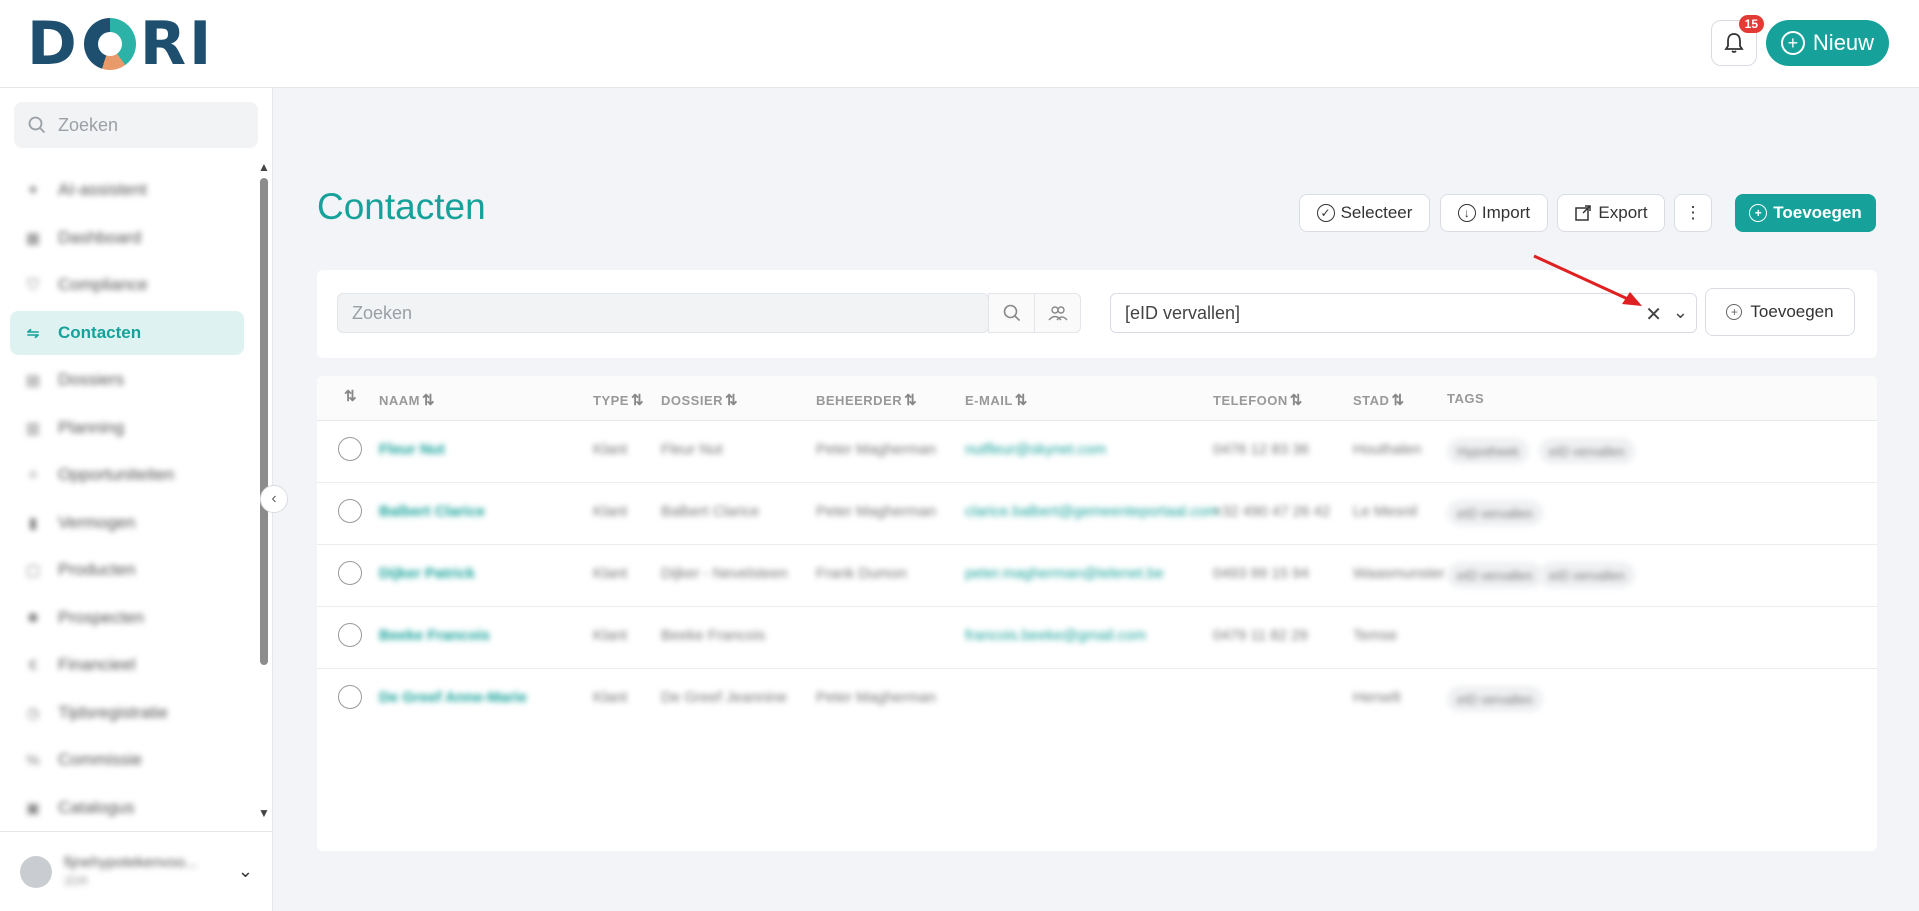 The width and height of the screenshot is (1919, 911). I want to click on sidebar-item-opportuniteiten: ✧ Opportuniteiten, so click(127, 475).